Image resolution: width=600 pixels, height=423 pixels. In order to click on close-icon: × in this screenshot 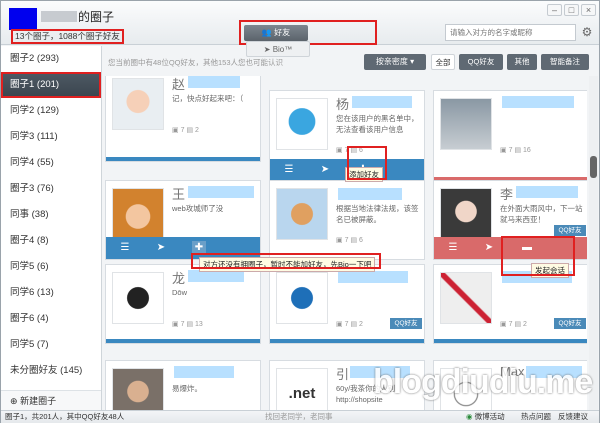, I will do `click(588, 10)`.